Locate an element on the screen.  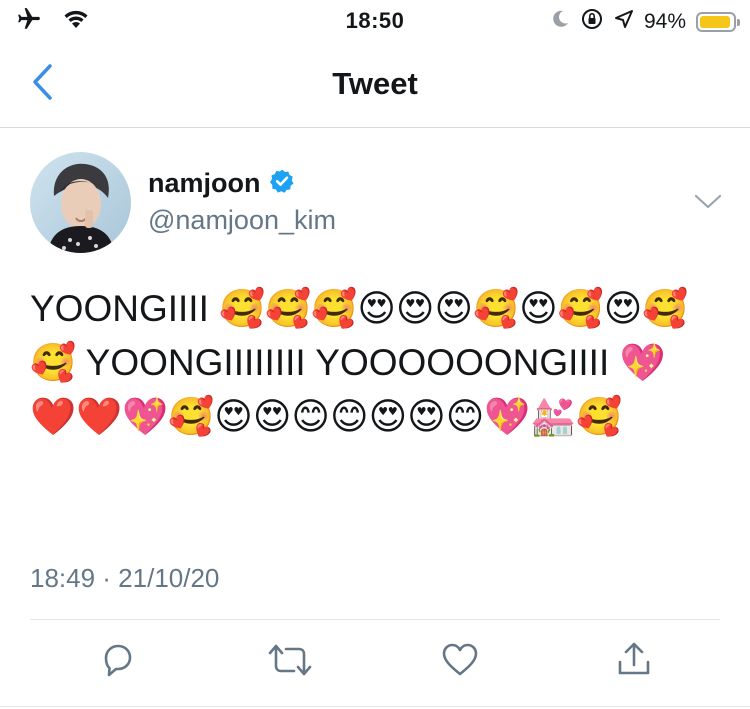
battery-icon is located at coordinates (718, 22).